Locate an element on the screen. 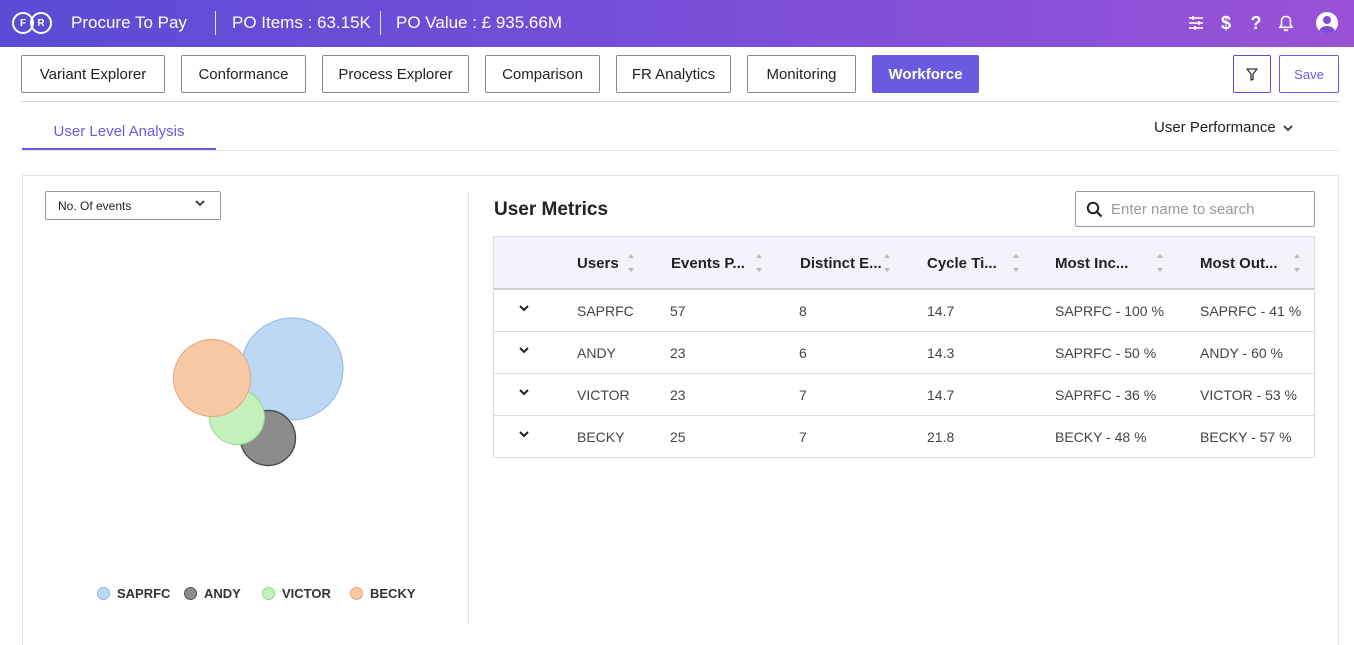 This screenshot has width=1354, height=645. filter-icon is located at coordinates (1252, 74).